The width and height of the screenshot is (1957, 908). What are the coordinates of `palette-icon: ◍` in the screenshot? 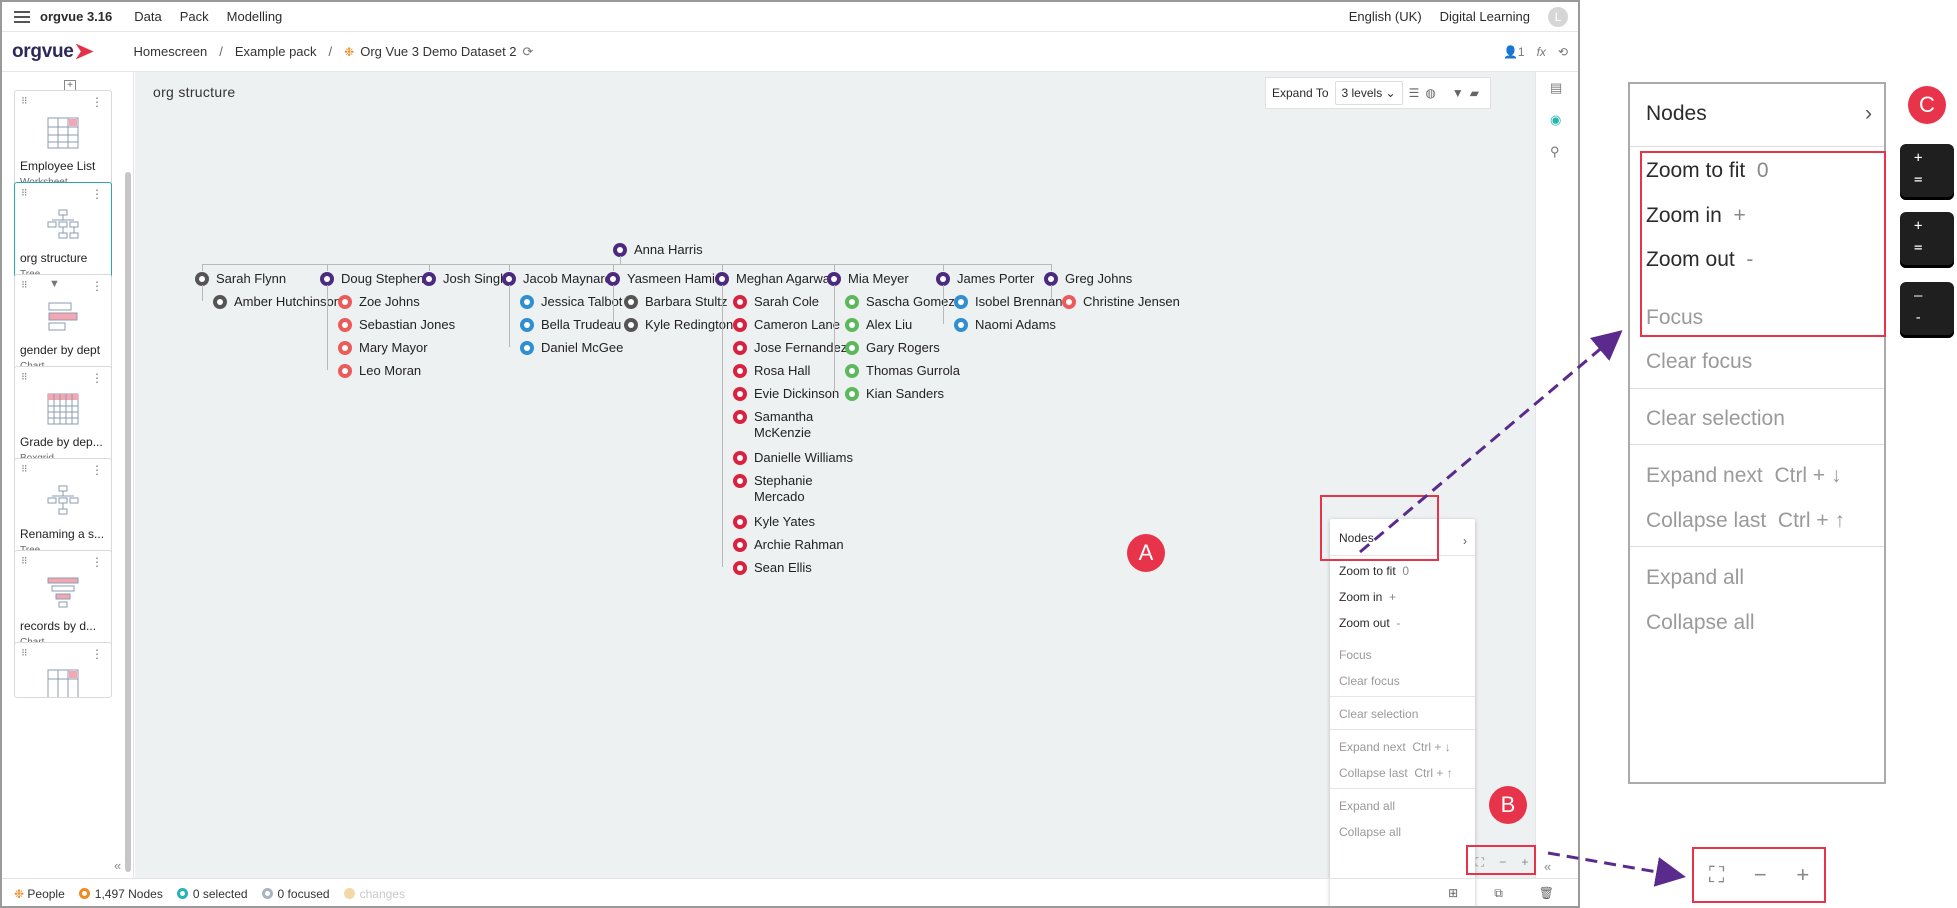 It's located at (1430, 93).